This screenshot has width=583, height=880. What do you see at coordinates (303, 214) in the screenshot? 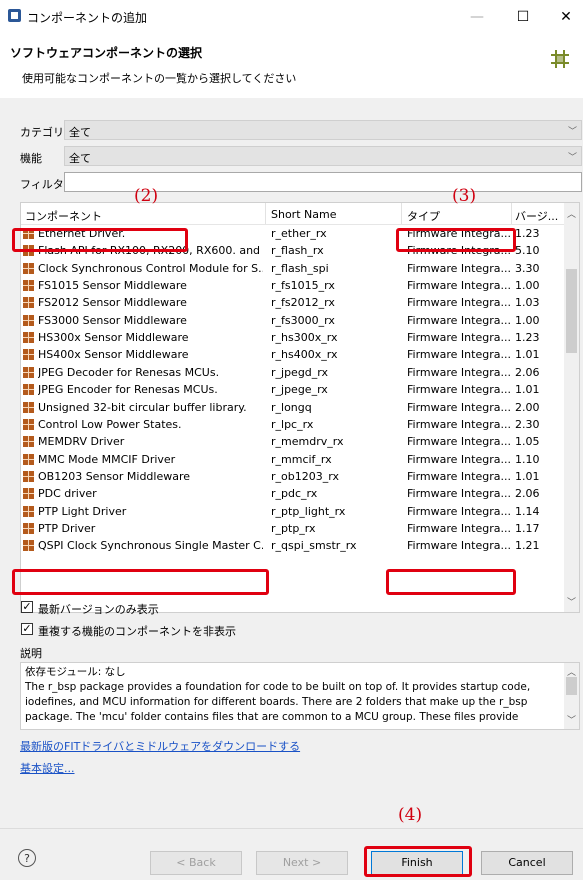
I see `col-header-shortname: Short Name` at bounding box center [303, 214].